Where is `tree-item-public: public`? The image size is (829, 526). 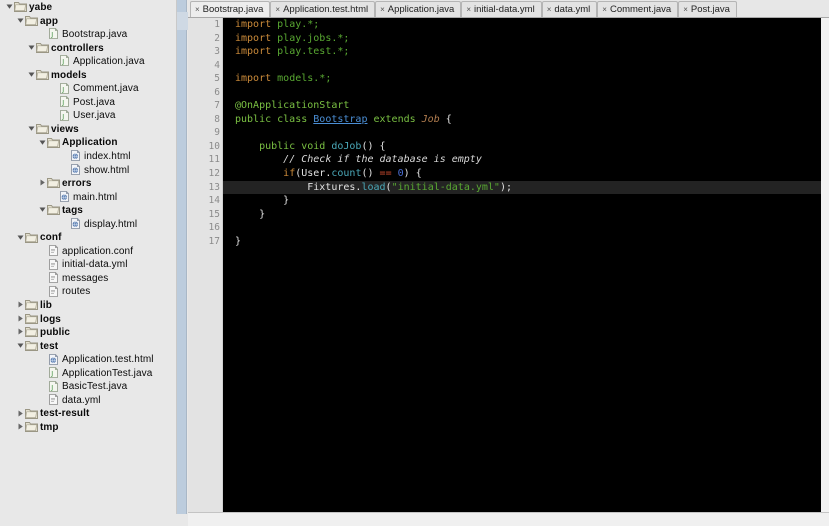
tree-item-public: public is located at coordinates (88, 333).